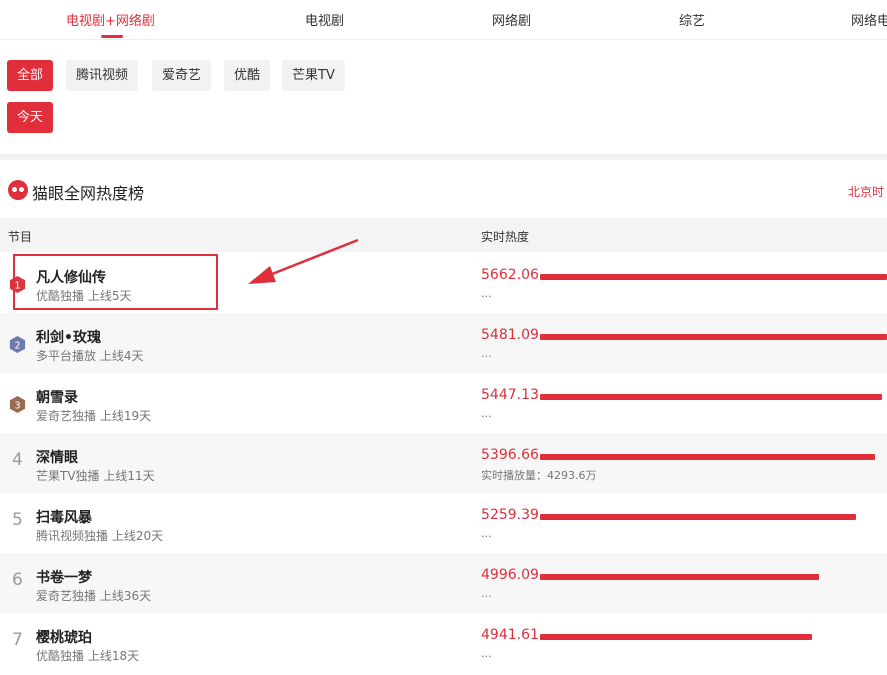 This screenshot has height=675, width=887. What do you see at coordinates (18, 190) in the screenshot?
I see `maoyan-cat-icon` at bounding box center [18, 190].